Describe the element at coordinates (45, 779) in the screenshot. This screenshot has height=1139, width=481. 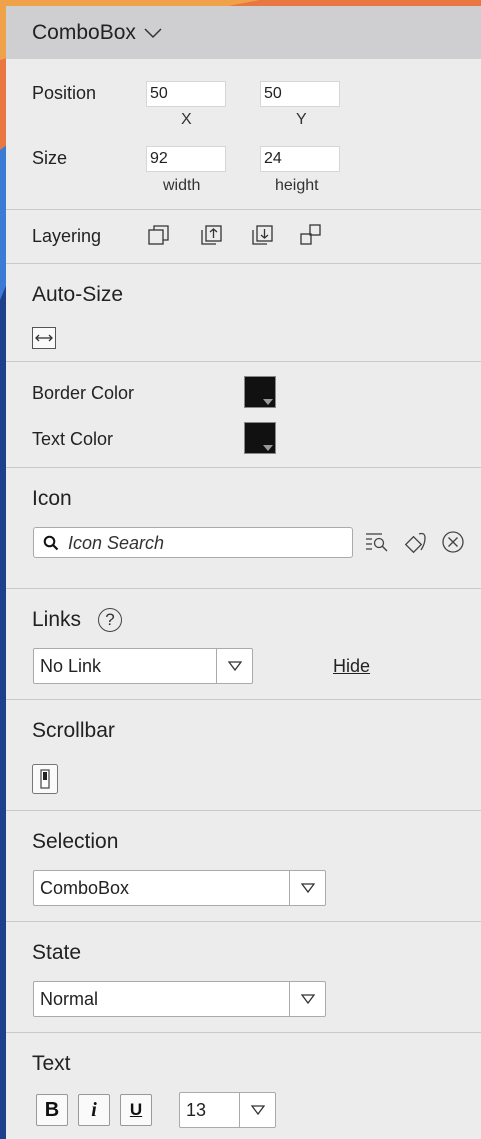
I see `scrollbar-toggle-icon` at that location.